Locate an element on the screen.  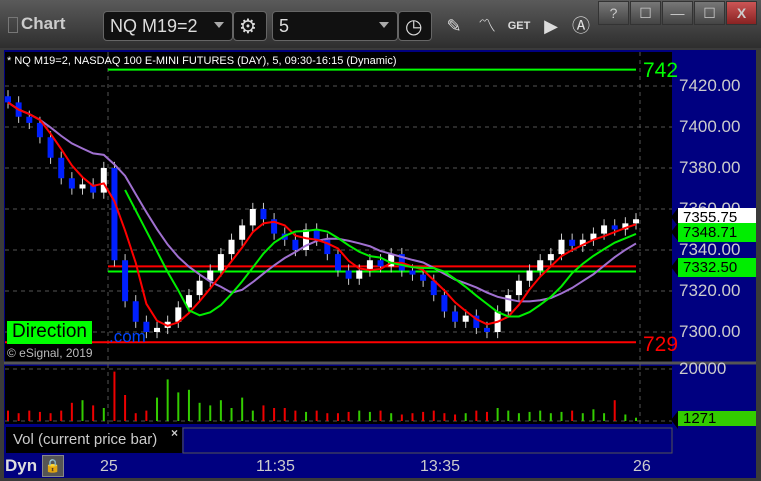
y-tick: 7340.00 is located at coordinates (710, 249).